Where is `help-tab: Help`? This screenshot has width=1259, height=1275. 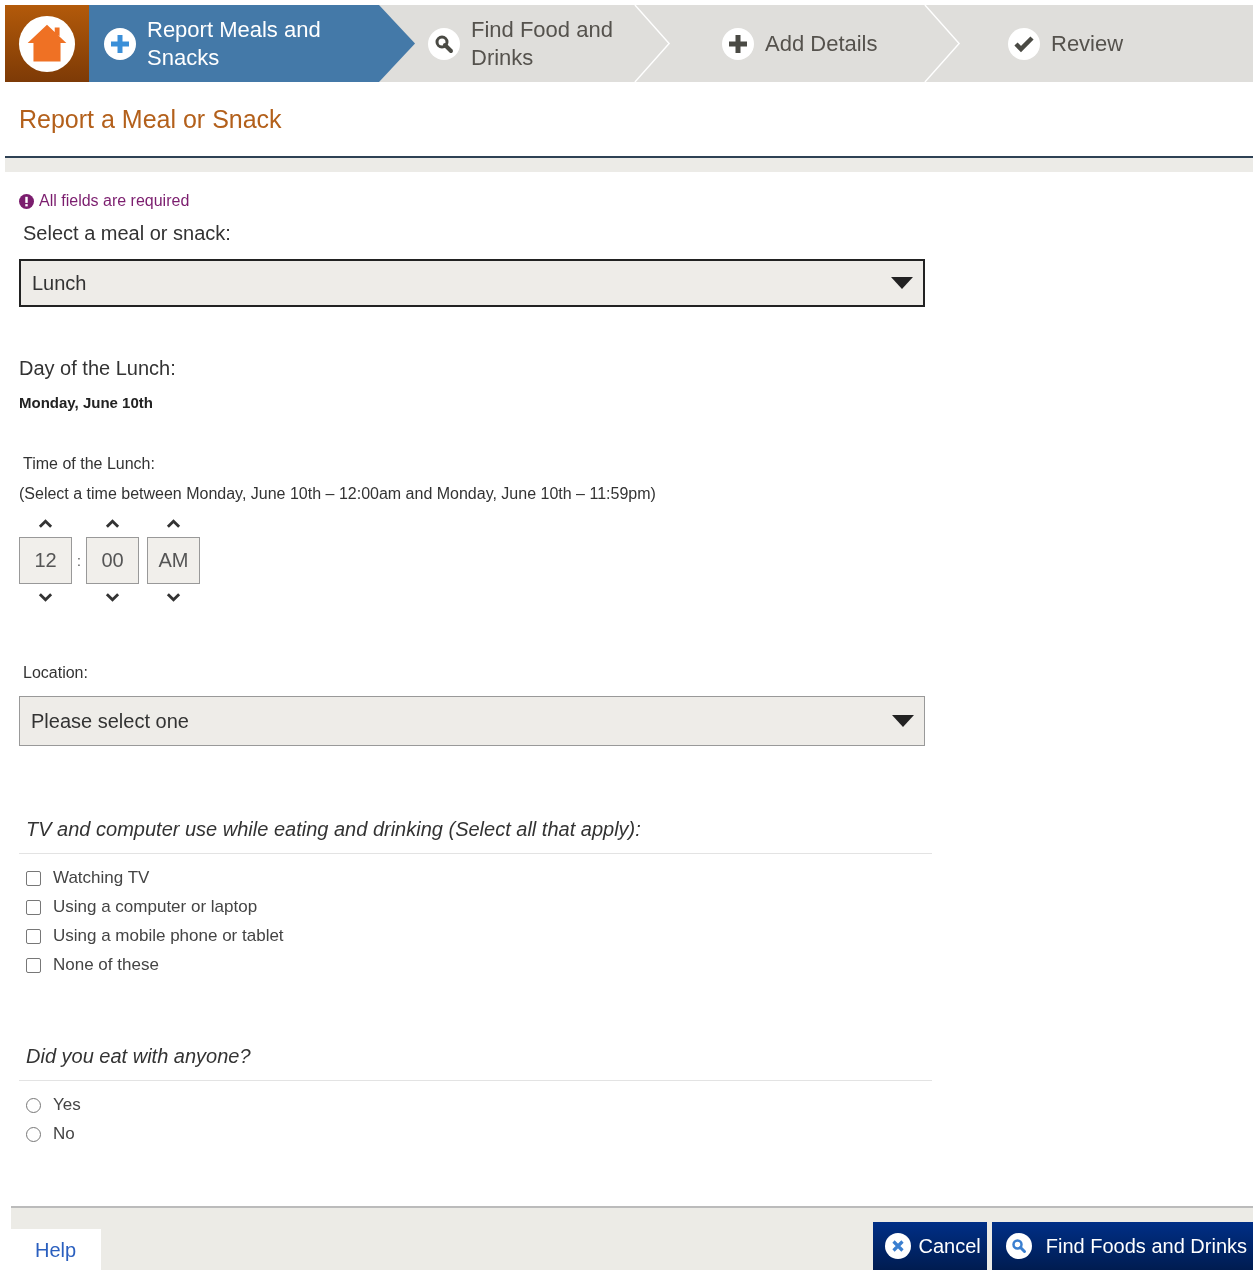
help-tab: Help is located at coordinates (56, 1249).